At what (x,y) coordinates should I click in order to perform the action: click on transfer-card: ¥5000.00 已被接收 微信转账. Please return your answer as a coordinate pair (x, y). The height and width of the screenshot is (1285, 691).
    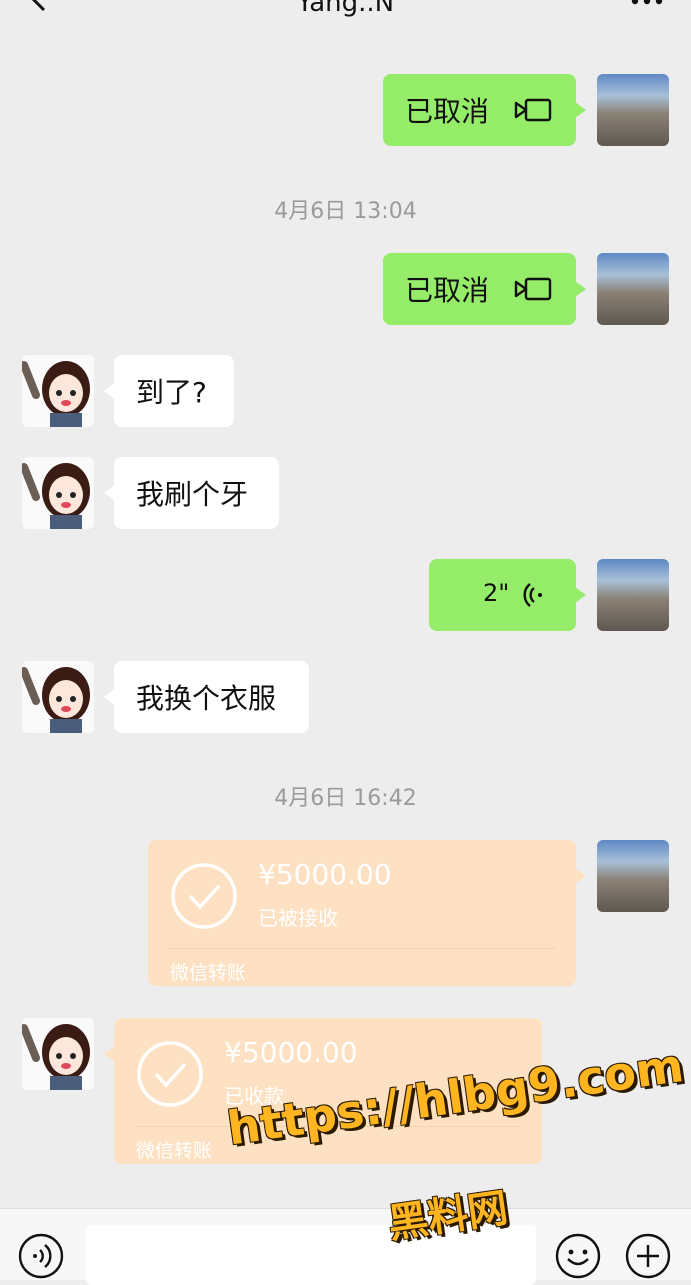
    Looking at the image, I should click on (367, 913).